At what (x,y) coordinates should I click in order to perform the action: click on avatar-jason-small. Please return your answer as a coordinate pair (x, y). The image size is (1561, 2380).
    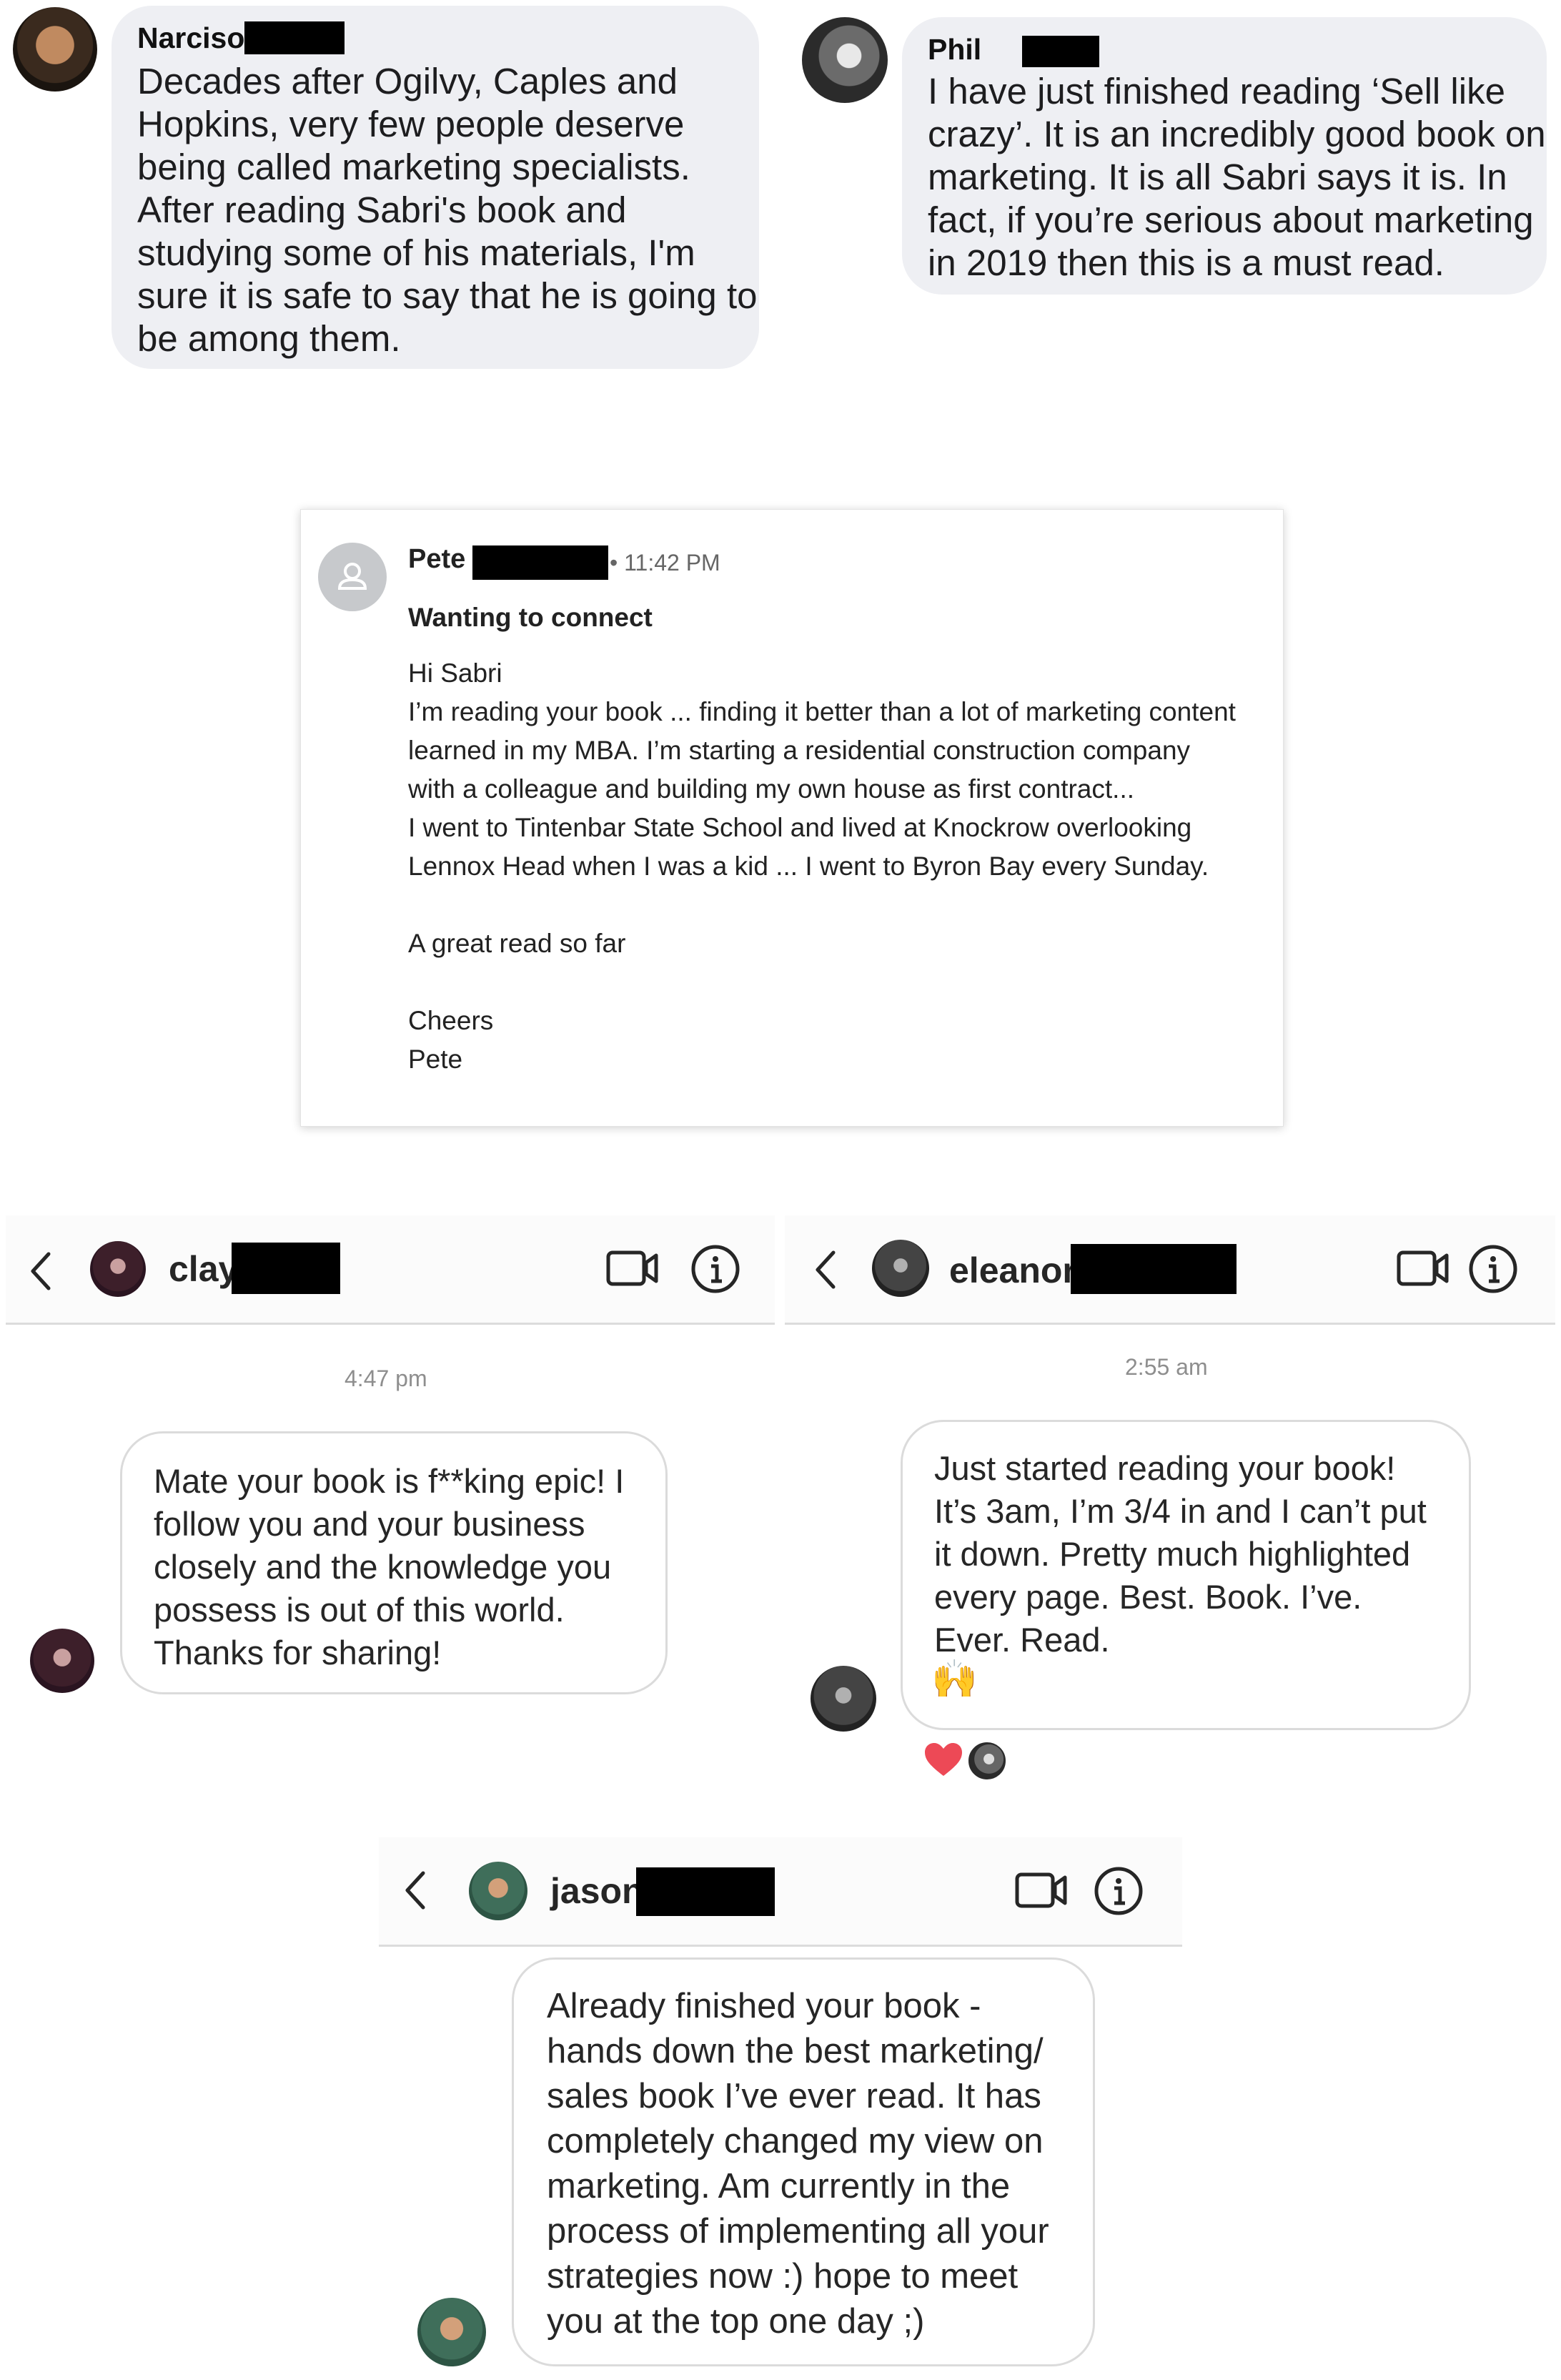
    Looking at the image, I should click on (452, 2332).